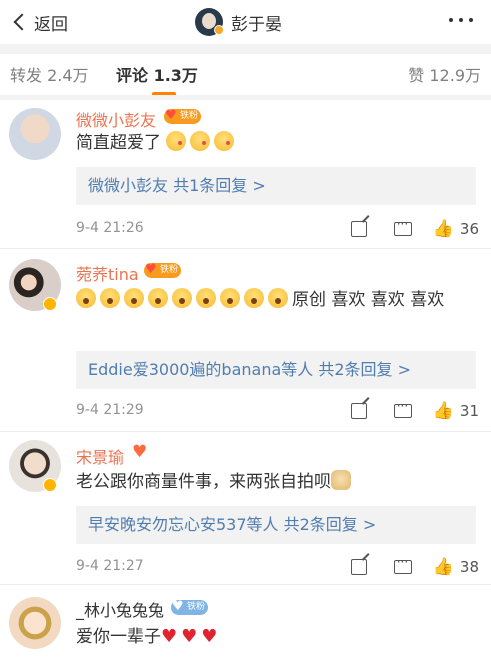  What do you see at coordinates (276, 525) in the screenshot?
I see `reply-summary: 早安晚安勿忘心安537等人 共2条回复 >` at bounding box center [276, 525].